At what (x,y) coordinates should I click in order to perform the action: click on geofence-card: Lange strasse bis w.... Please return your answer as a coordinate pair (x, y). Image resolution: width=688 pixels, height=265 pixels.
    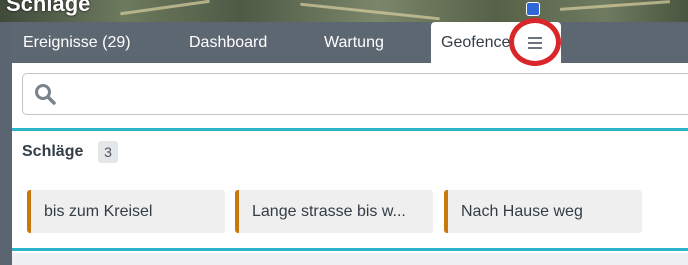
    Looking at the image, I should click on (334, 211).